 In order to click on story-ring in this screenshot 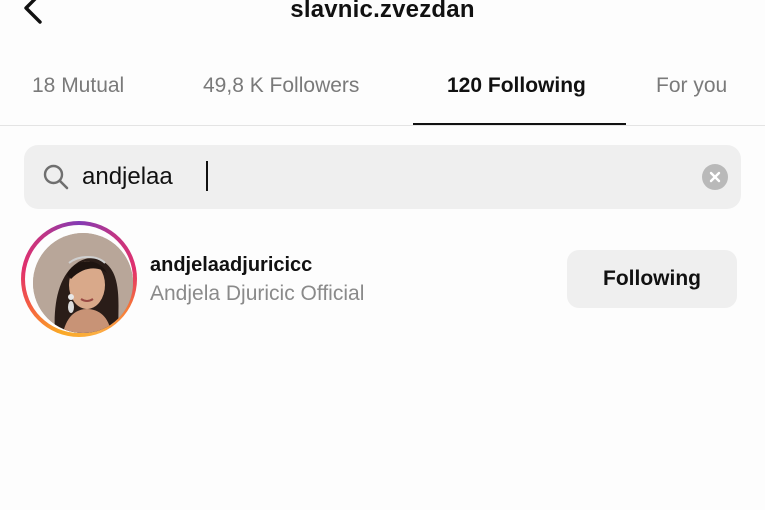, I will do `click(79, 279)`.